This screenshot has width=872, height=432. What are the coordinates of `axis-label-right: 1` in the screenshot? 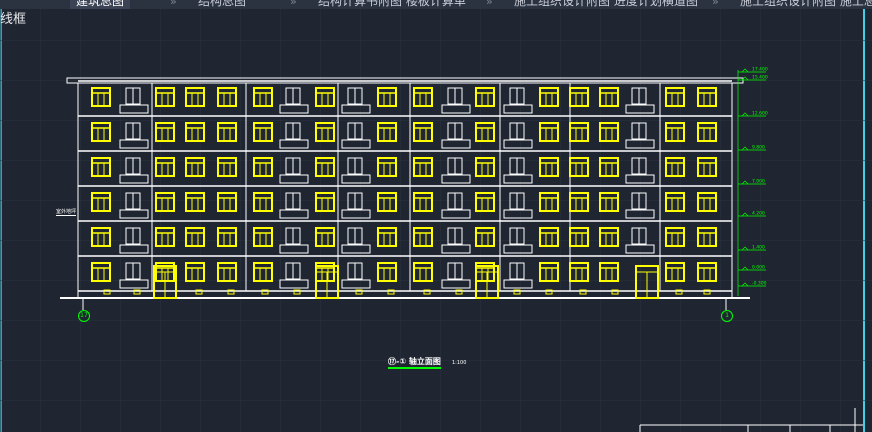 It's located at (727, 315).